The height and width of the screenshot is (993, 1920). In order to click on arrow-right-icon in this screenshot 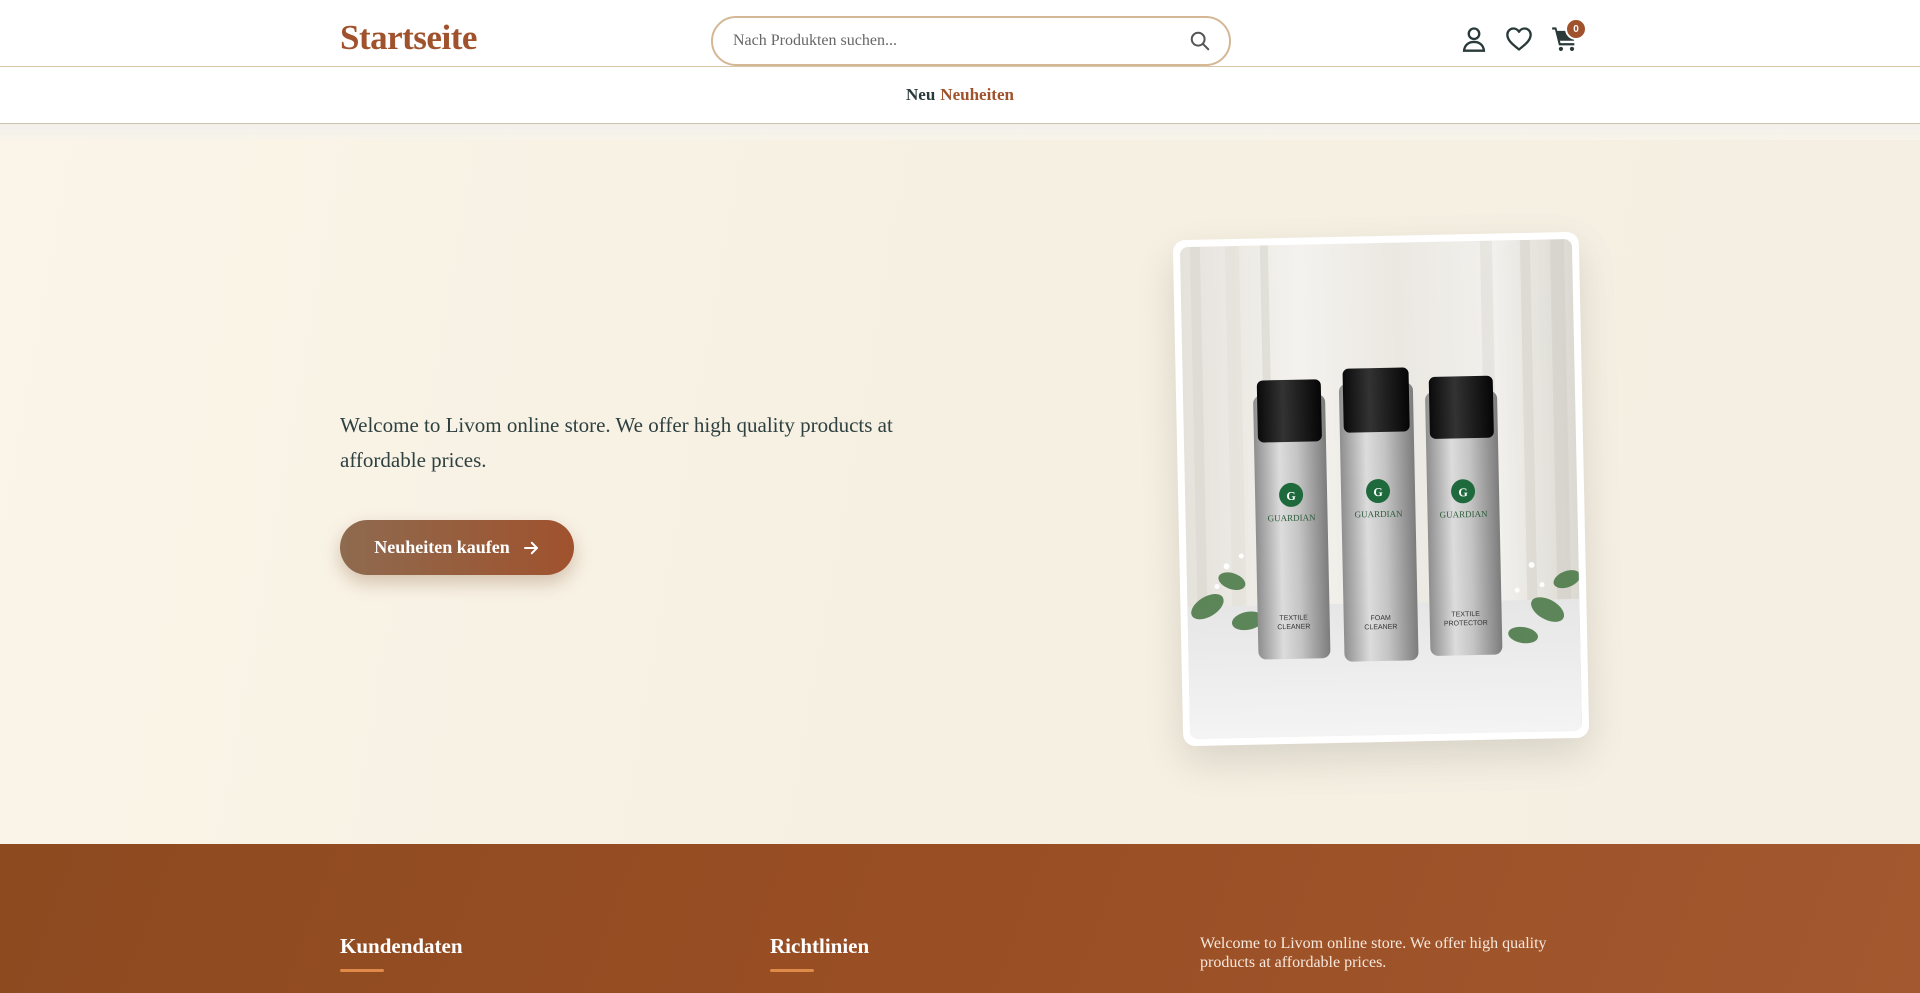, I will do `click(530, 547)`.